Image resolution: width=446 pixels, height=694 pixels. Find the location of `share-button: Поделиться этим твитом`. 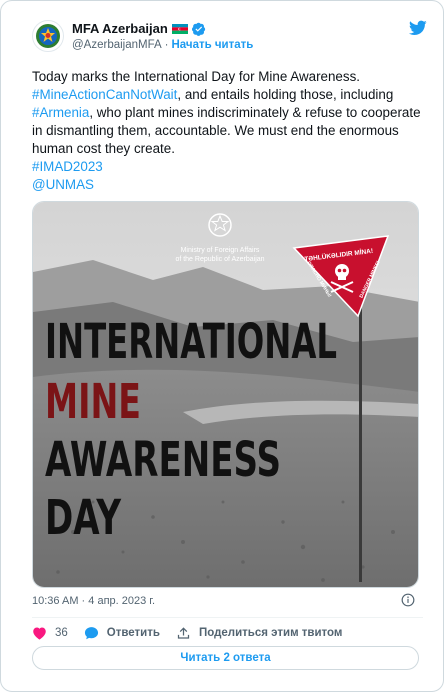

share-button: Поделиться этим твитом is located at coordinates (259, 633).